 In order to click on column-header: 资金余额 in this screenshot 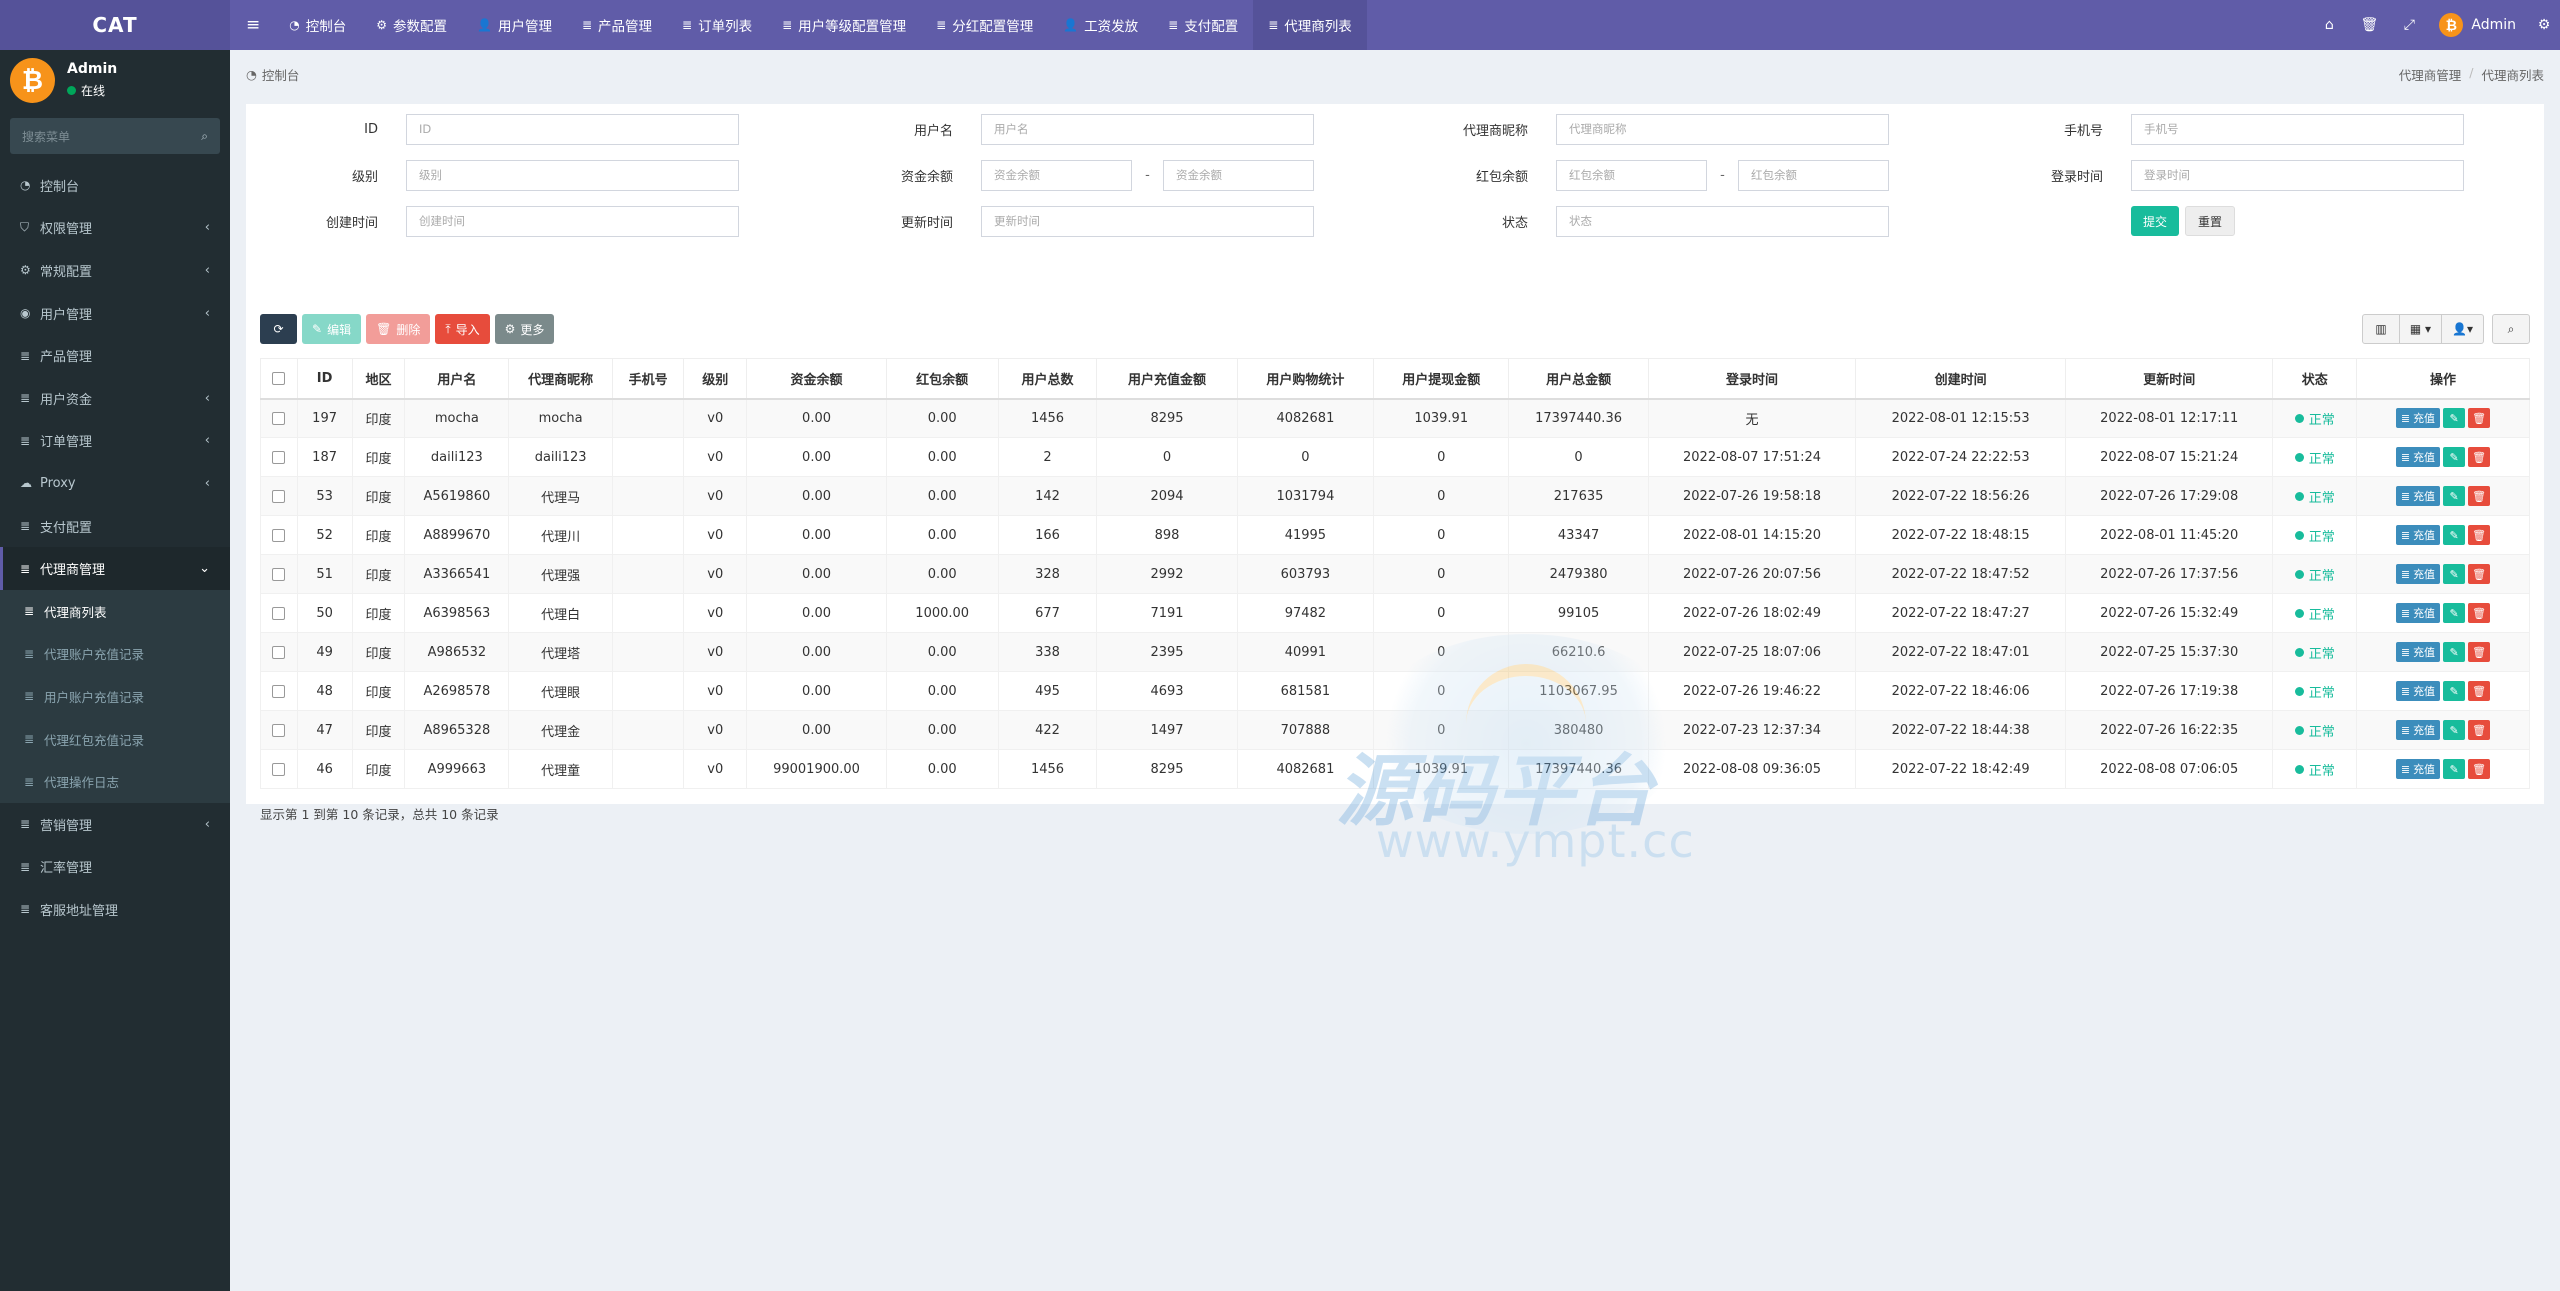, I will do `click(816, 379)`.